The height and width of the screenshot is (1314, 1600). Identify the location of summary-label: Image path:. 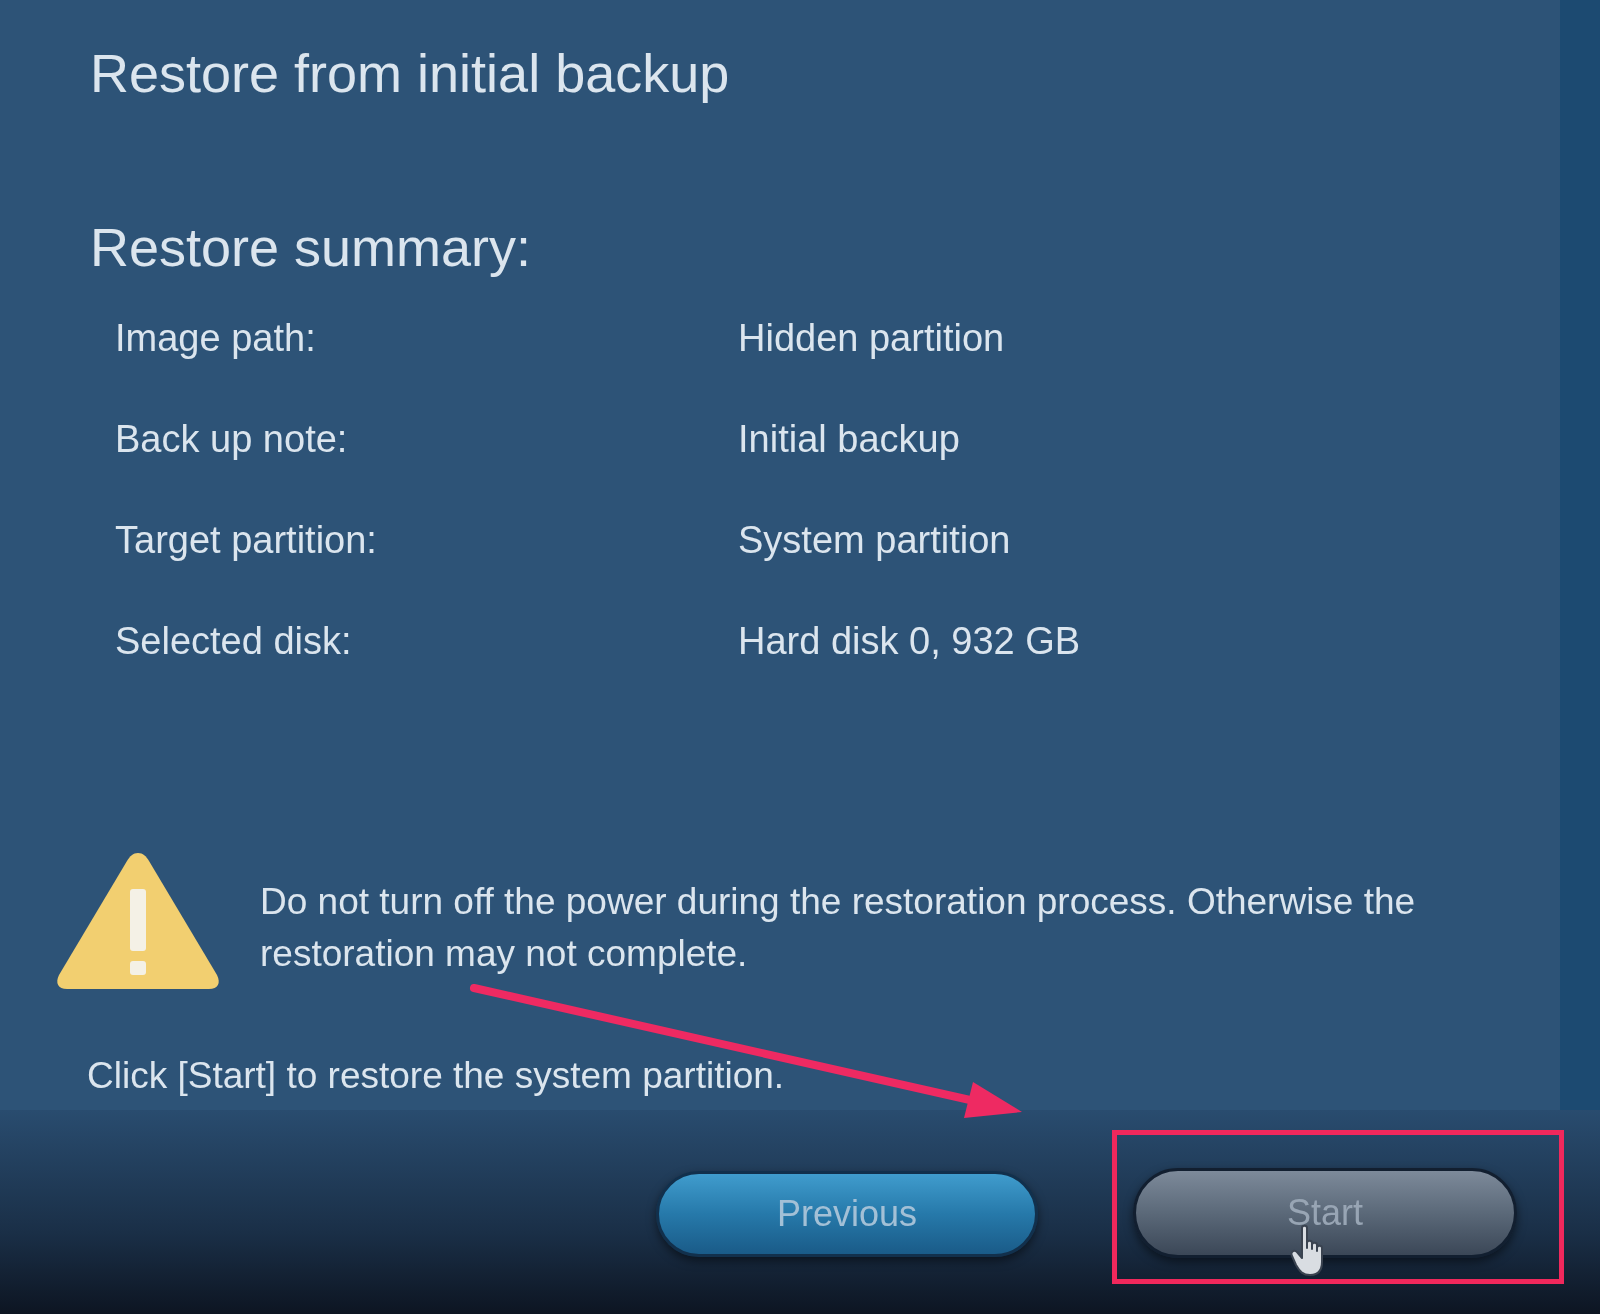
(215, 337).